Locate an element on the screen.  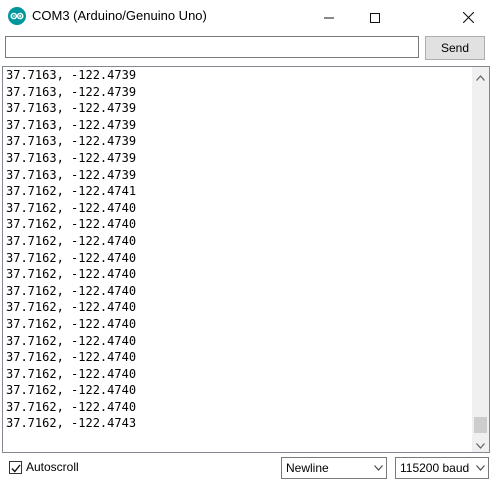
autoscroll-toggle: Autoscroll is located at coordinates (44, 467).